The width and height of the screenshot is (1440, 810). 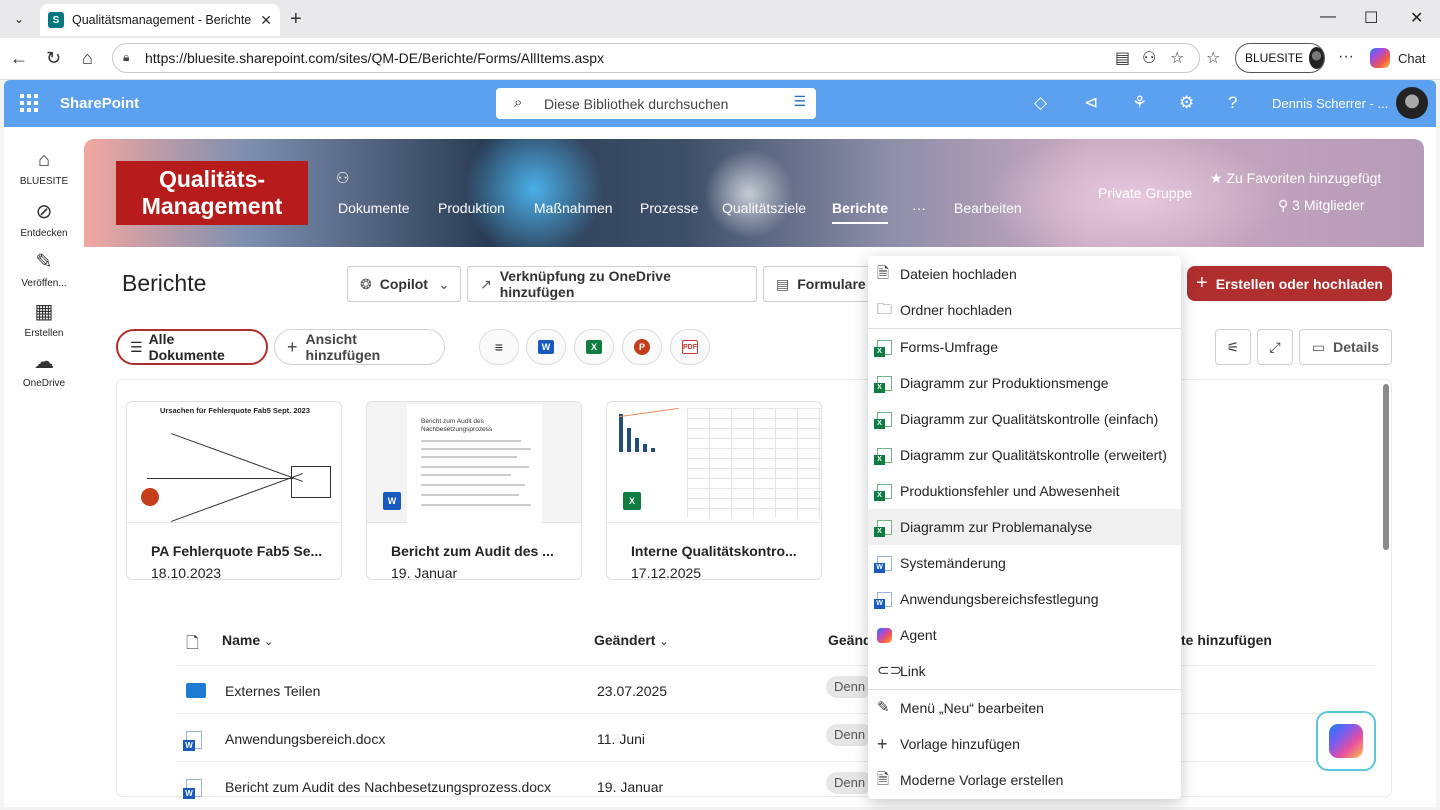 I want to click on menu-item-modern-template: 🗎︎ Moderne Vorlage erstellen, so click(x=1024, y=780).